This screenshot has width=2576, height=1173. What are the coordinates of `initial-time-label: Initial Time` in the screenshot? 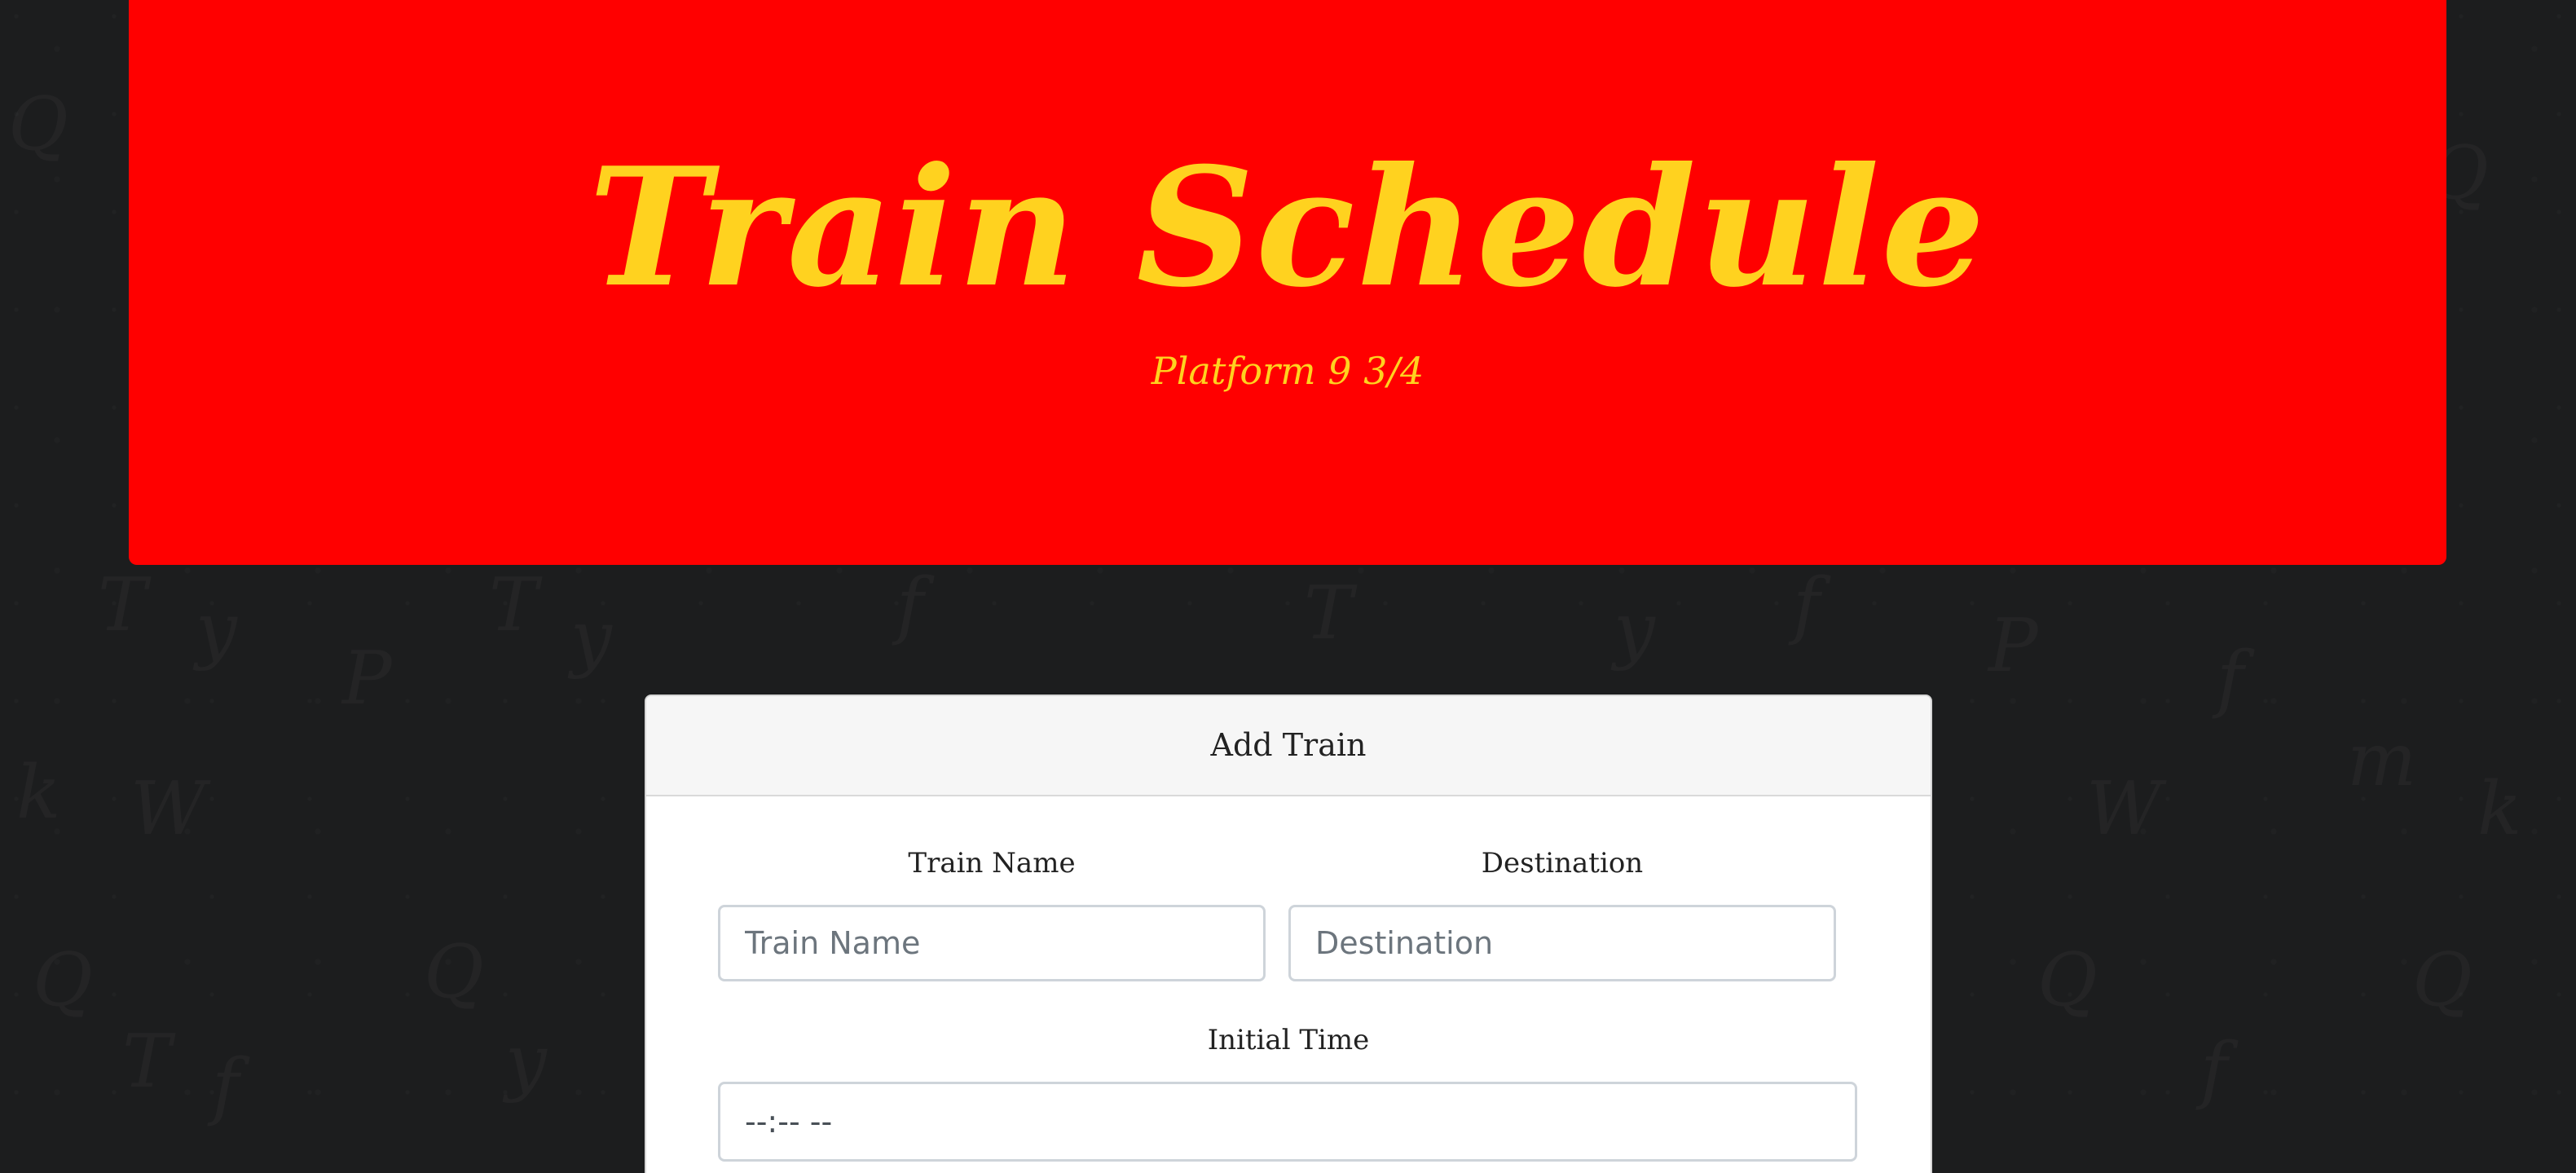 It's located at (1288, 1040).